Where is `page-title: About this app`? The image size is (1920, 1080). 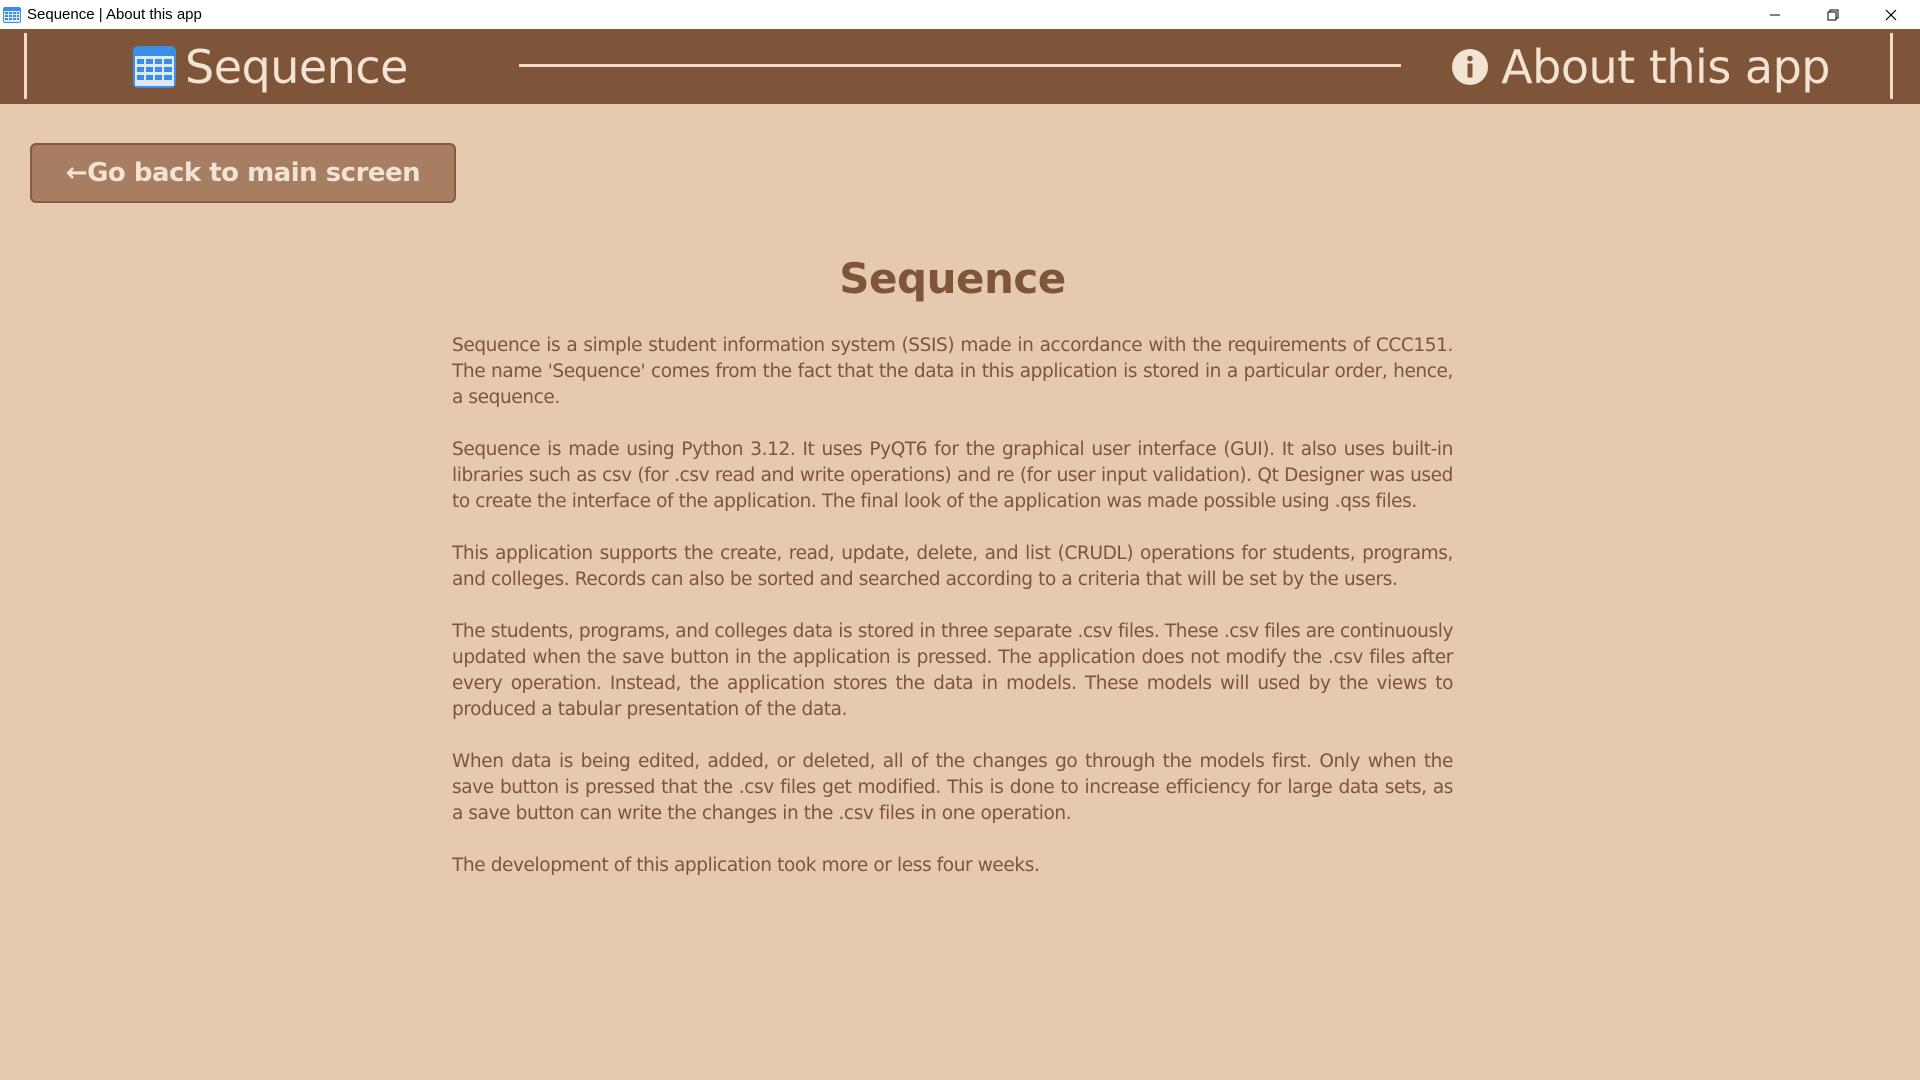
page-title: About this app is located at coordinates (1665, 66).